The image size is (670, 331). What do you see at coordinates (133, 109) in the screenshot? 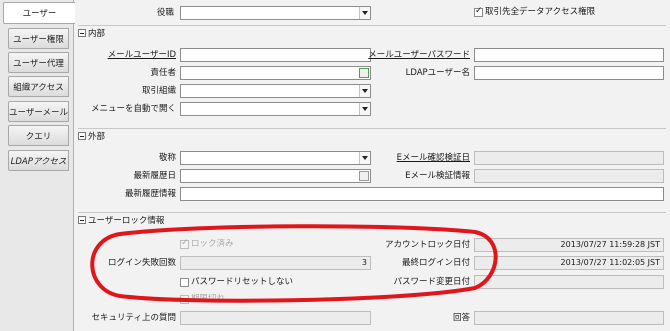
I see `menu-auto-open-label: メニューを自動で開く` at bounding box center [133, 109].